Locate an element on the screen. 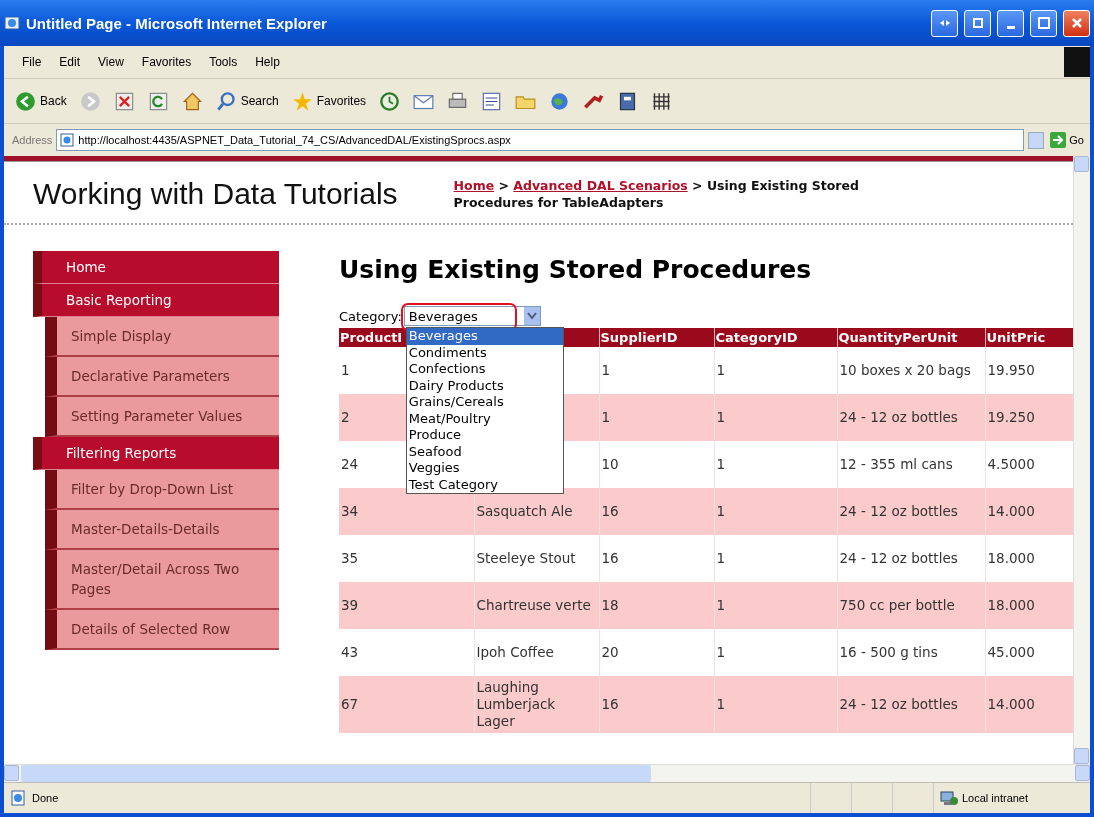 This screenshot has height=817, width=1094. table-cell: 43 is located at coordinates (350, 652).